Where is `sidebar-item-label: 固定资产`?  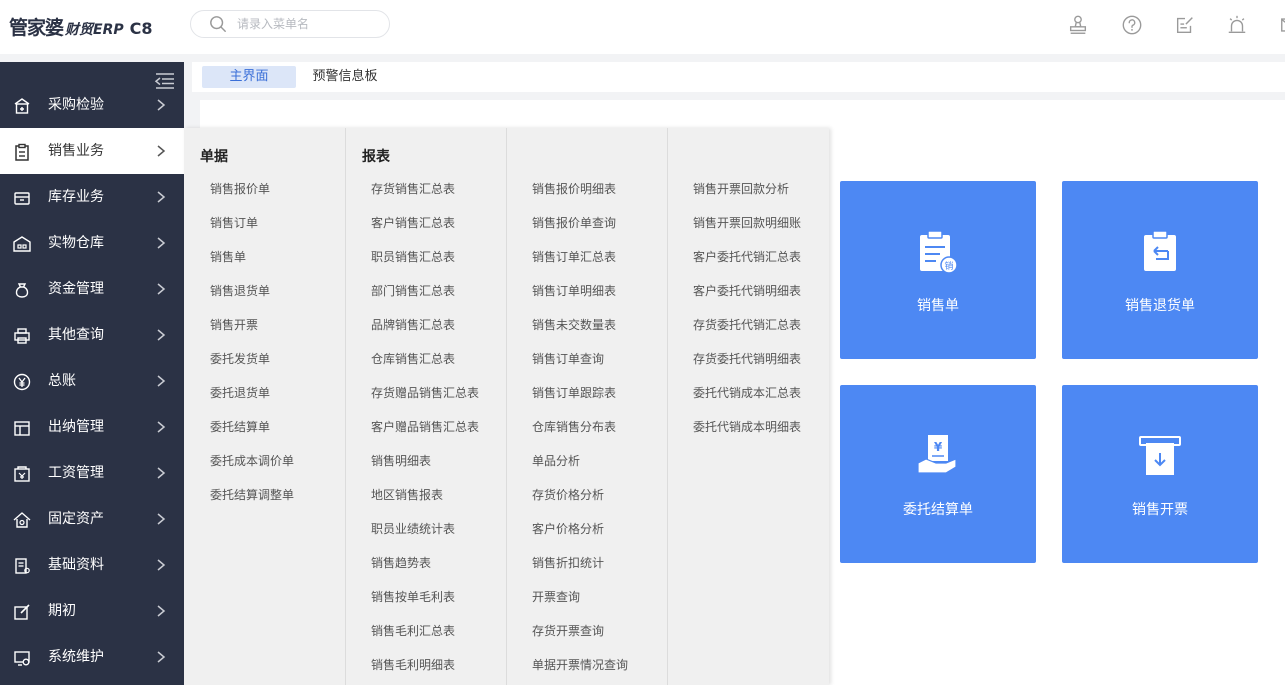
sidebar-item-label: 固定资产 is located at coordinates (76, 519).